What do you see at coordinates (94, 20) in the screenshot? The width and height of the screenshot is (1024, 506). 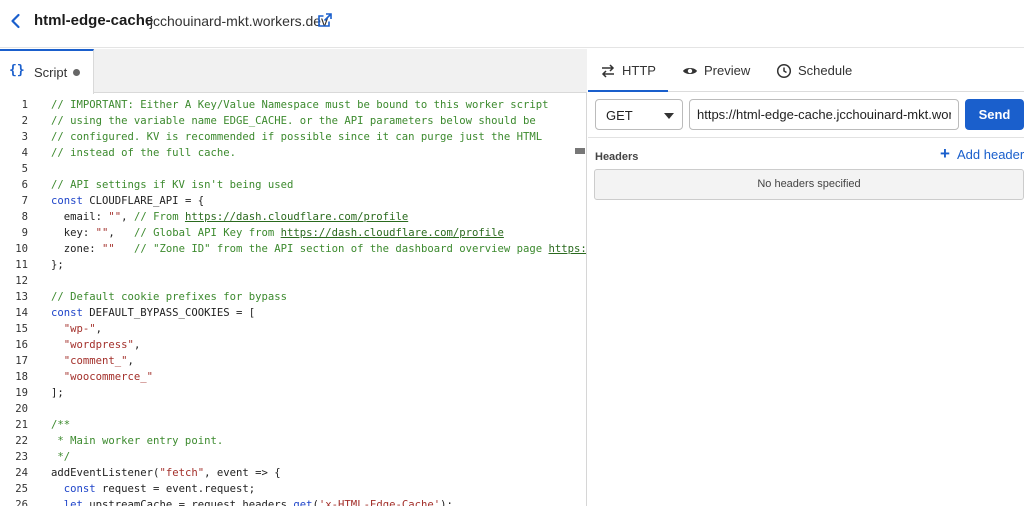 I see `worker-name: html-edge-cache` at bounding box center [94, 20].